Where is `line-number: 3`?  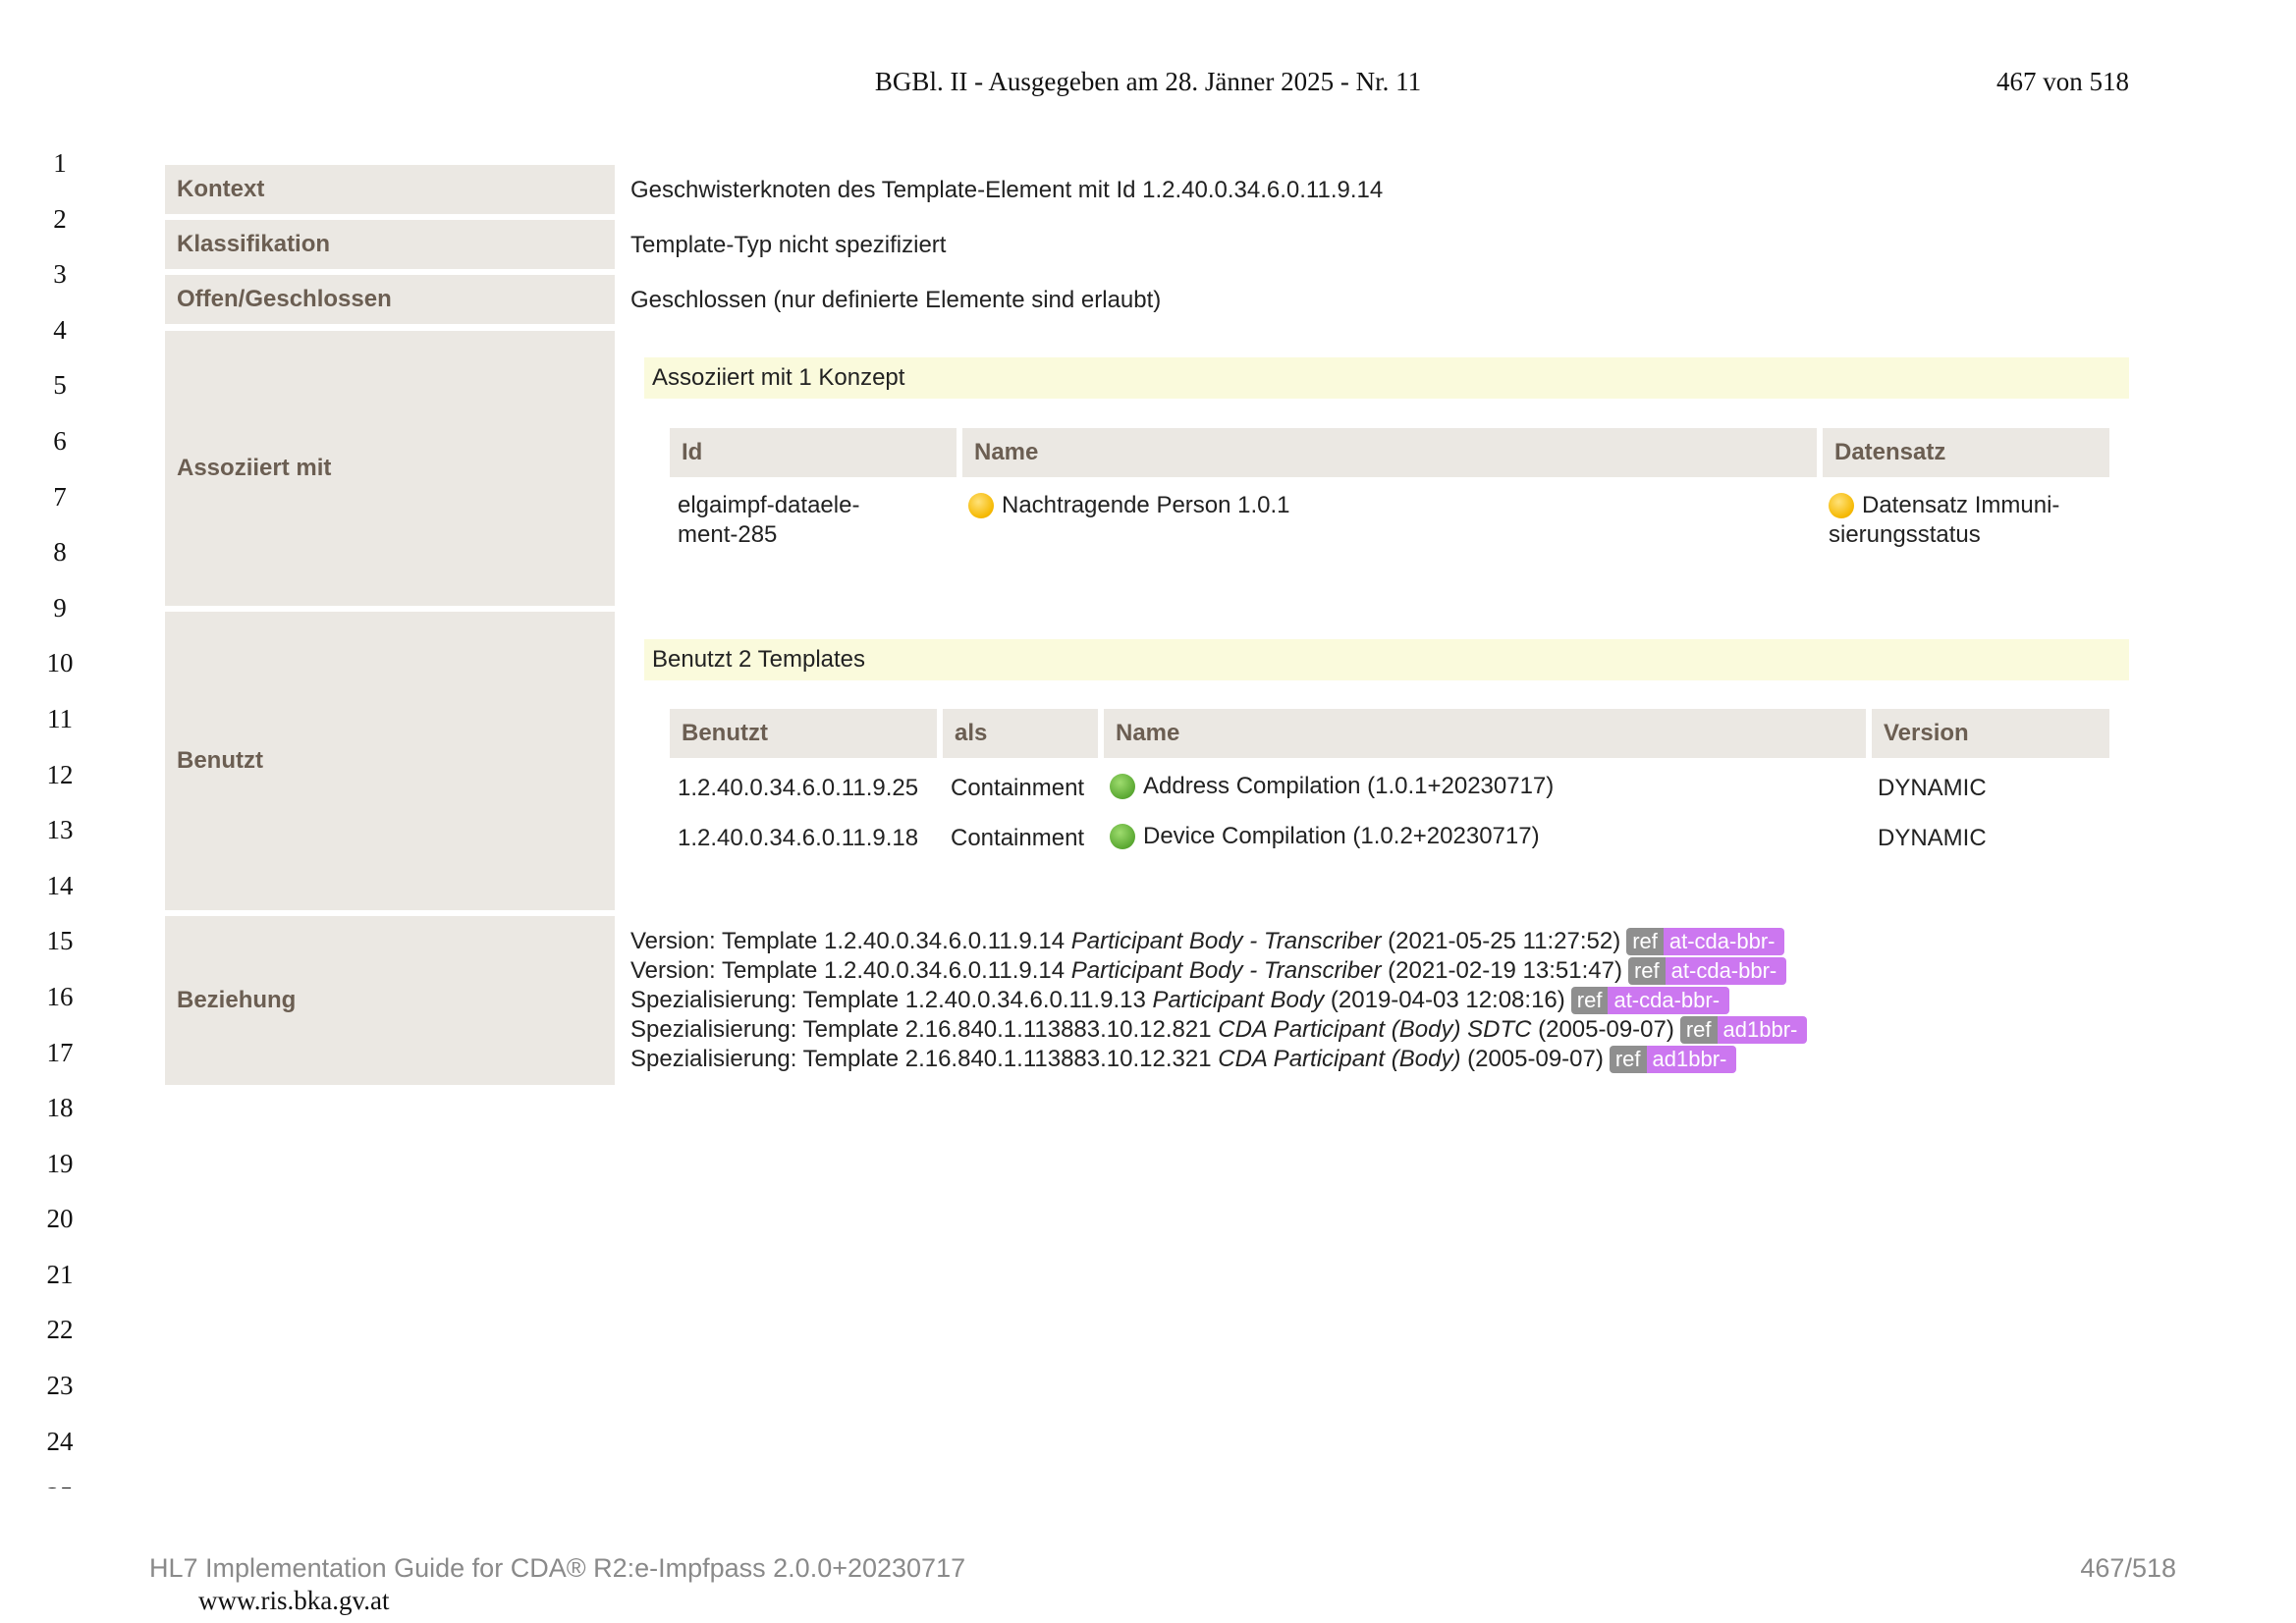 line-number: 3 is located at coordinates (60, 274).